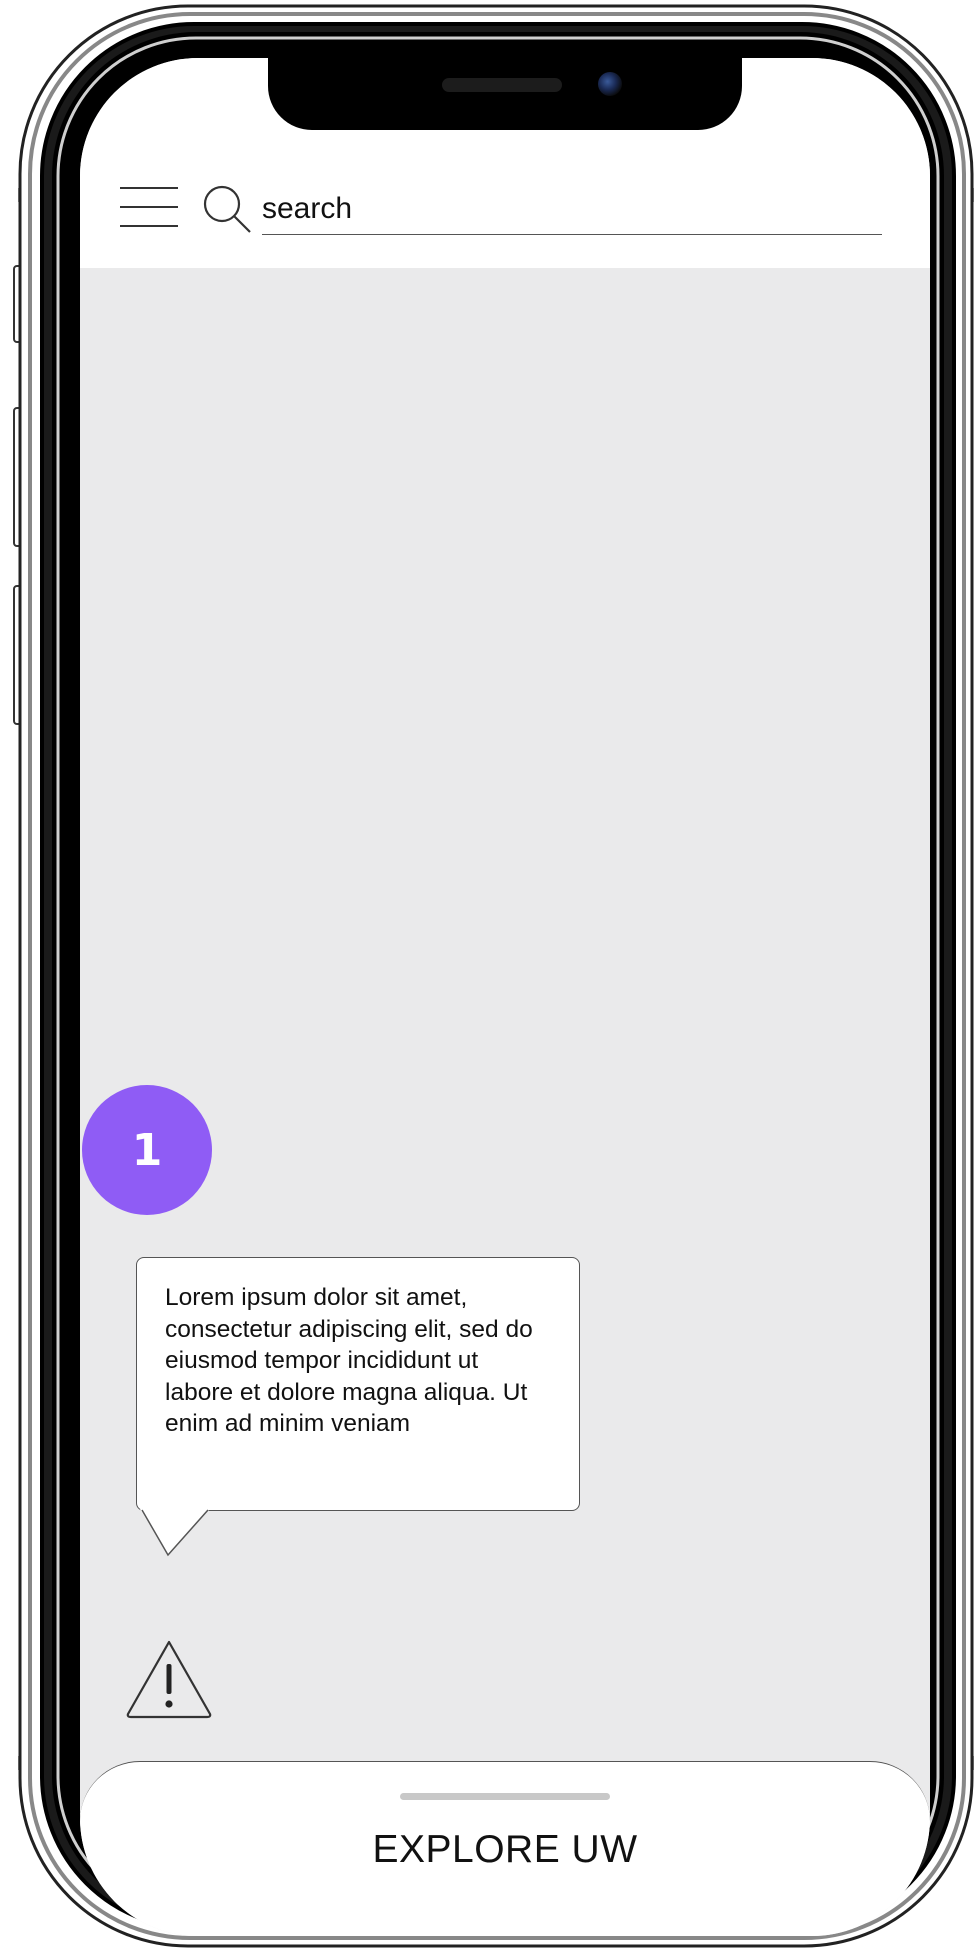 The height and width of the screenshot is (1953, 976). I want to click on menu-icon, so click(149, 207).